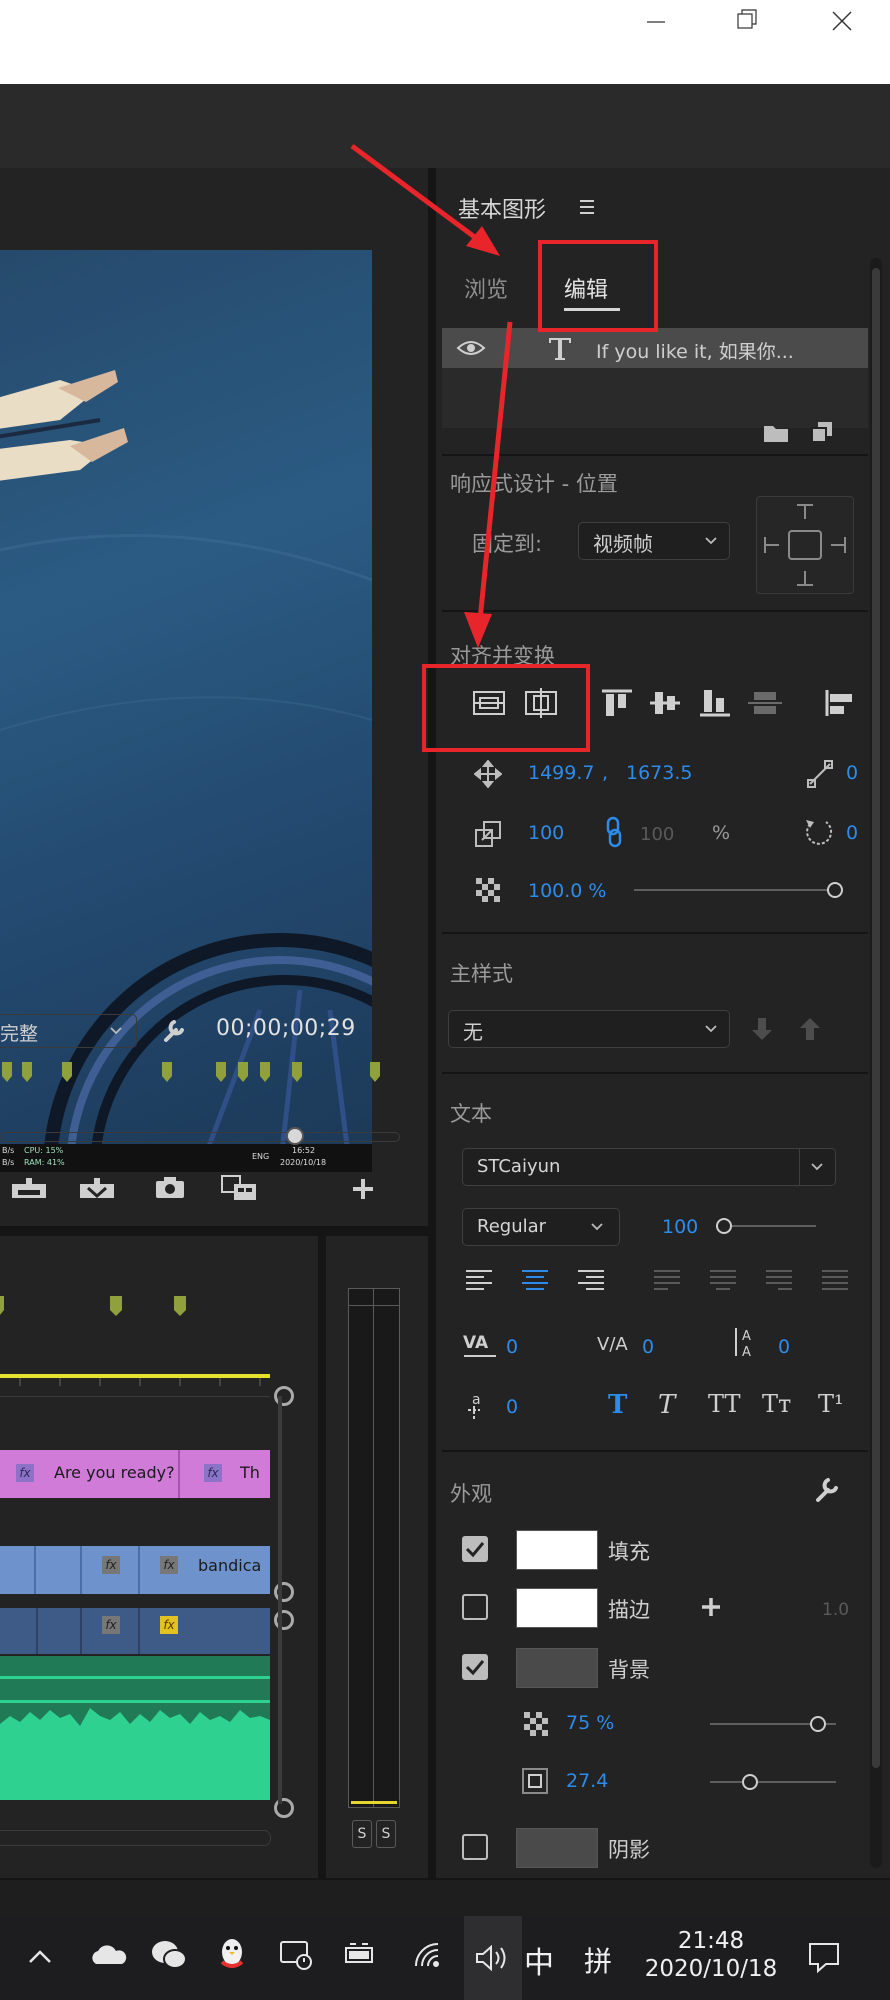 Image resolution: width=890 pixels, height=2000 pixels. Describe the element at coordinates (200, 1136) in the screenshot. I see `playback-scrubber` at that location.